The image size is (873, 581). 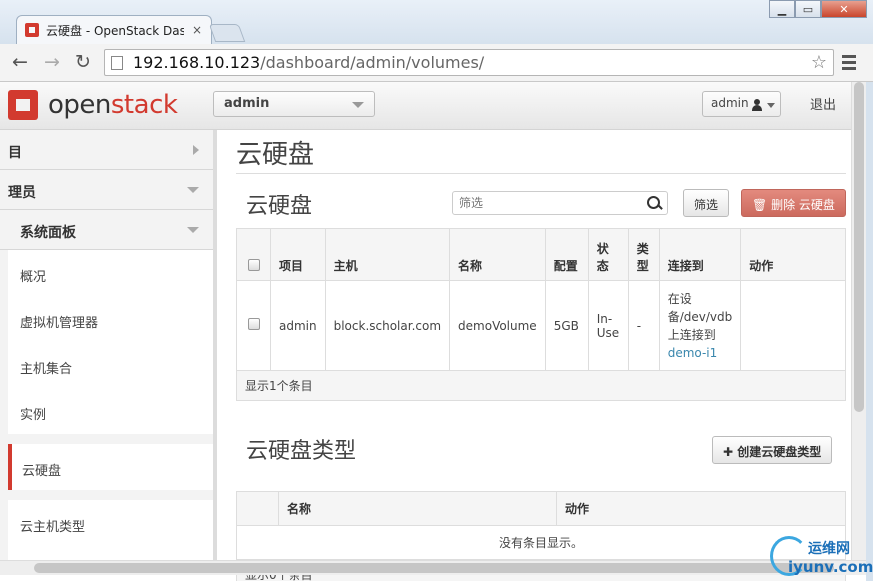 I want to click on bookmark-star-icon: ☆, so click(x=819, y=62).